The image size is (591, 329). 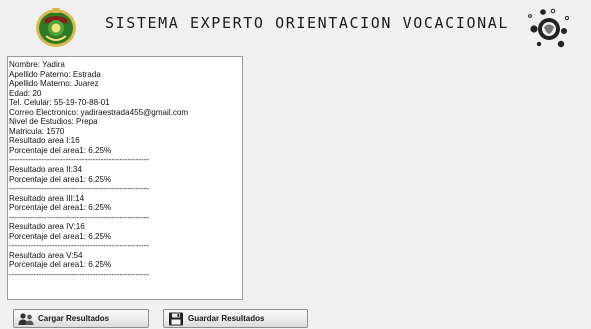 I want to click on load-results-button: Cargar Resultados, so click(x=81, y=318).